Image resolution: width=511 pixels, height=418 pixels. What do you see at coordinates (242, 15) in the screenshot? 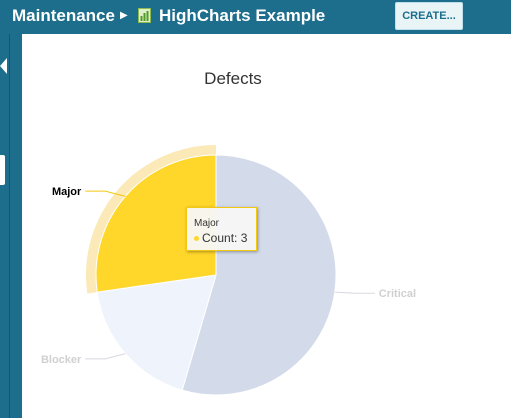
I see `page-title: HighCharts Example` at bounding box center [242, 15].